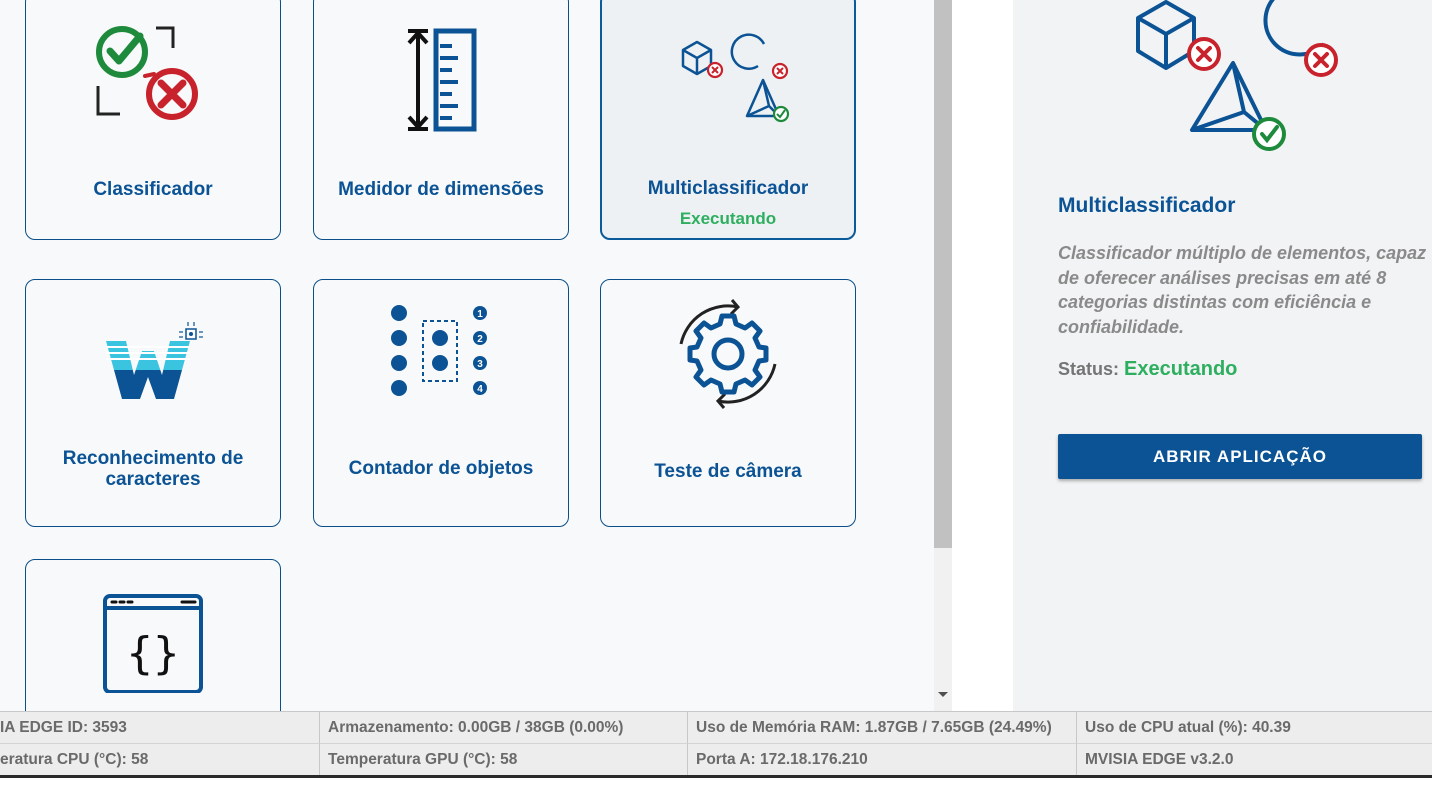 This screenshot has height=799, width=1432. I want to click on app-card-contador-objetos: 1 2 3 4 Contador de objetos, so click(441, 403).